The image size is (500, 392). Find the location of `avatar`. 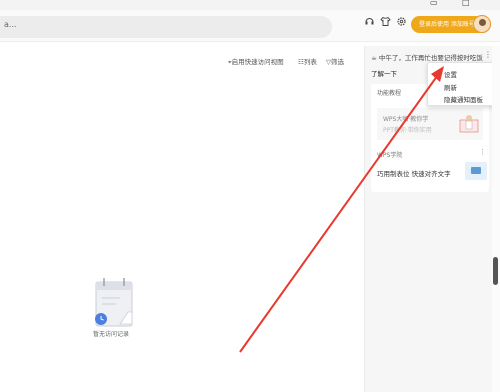

avatar is located at coordinates (482, 24).